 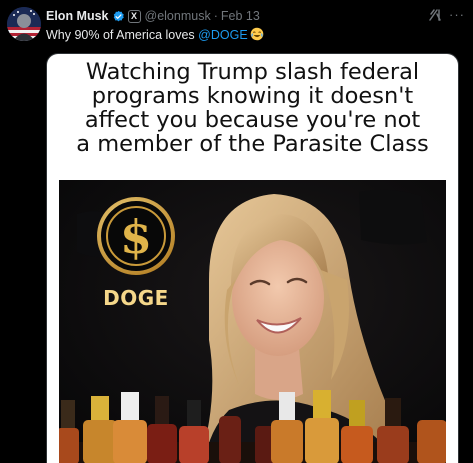 What do you see at coordinates (252, 144) in the screenshot?
I see `caption-line: a member of the Parasite Class` at bounding box center [252, 144].